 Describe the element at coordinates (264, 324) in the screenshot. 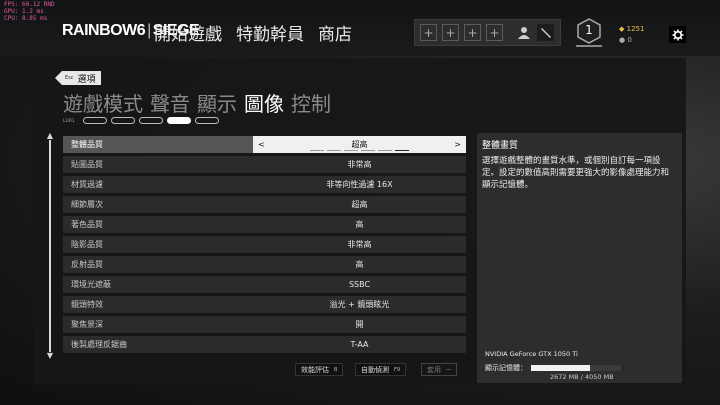

I see `setting-row: 聚焦景深 開` at that location.